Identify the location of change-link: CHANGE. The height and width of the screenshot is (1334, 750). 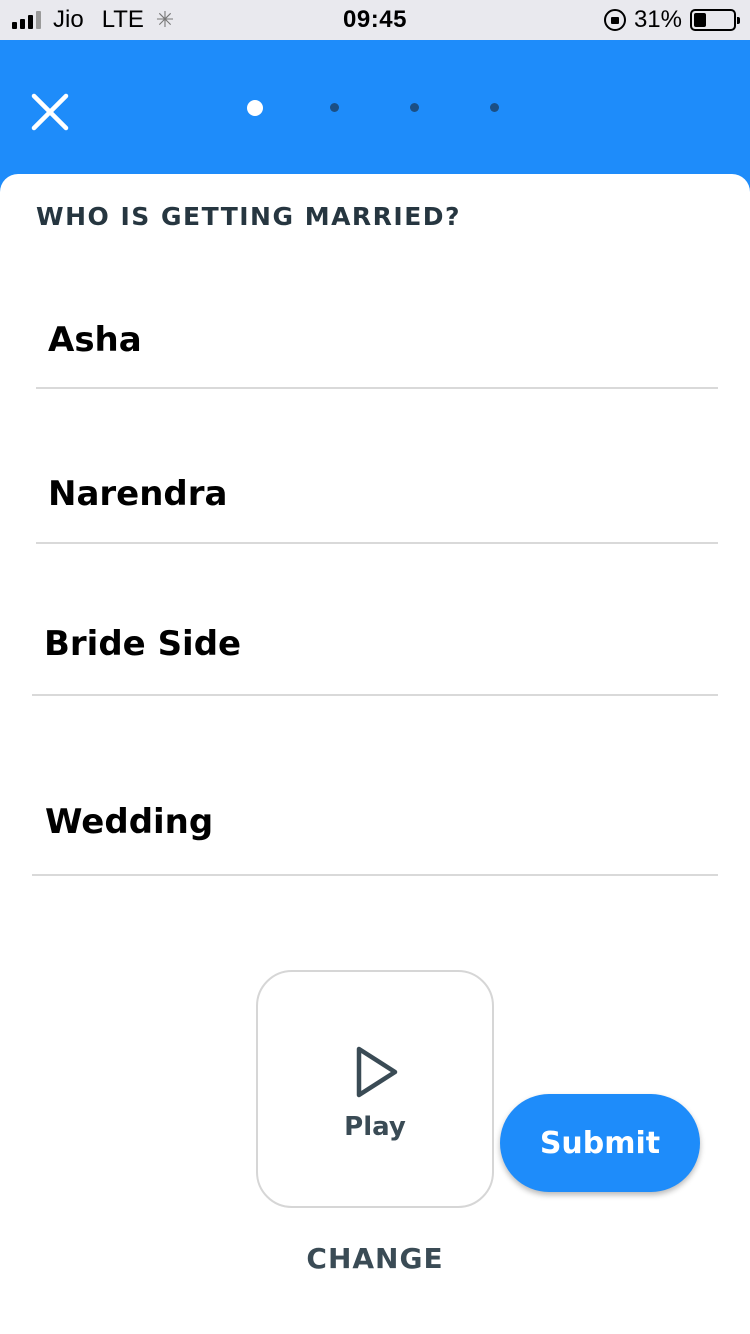
(375, 1258).